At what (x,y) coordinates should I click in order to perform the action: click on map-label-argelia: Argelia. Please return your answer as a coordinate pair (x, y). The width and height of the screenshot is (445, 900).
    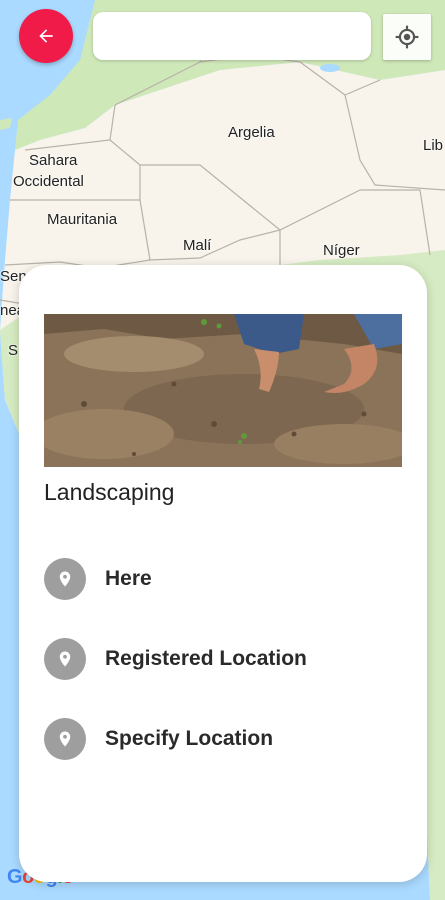
    Looking at the image, I should click on (251, 132).